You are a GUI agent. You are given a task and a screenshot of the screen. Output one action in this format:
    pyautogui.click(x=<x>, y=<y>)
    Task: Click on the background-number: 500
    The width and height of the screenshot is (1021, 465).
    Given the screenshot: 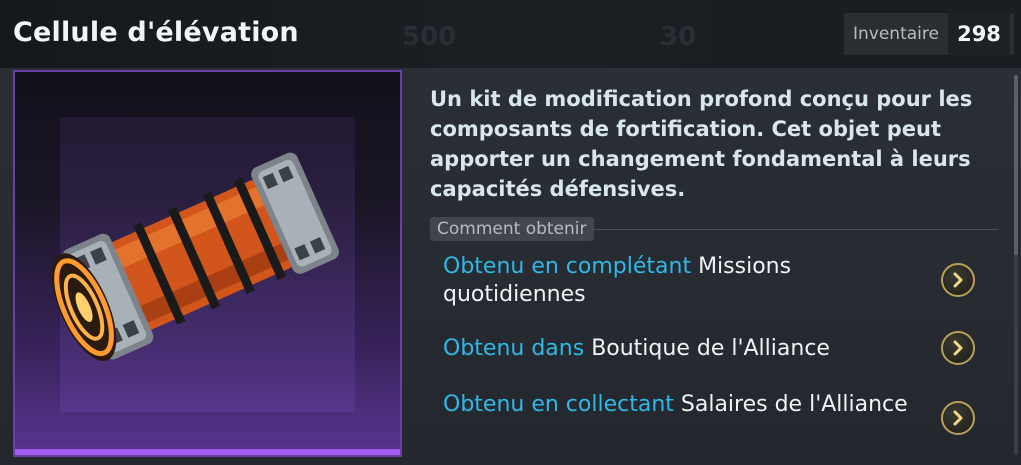 What is the action you would take?
    pyautogui.click(x=429, y=37)
    